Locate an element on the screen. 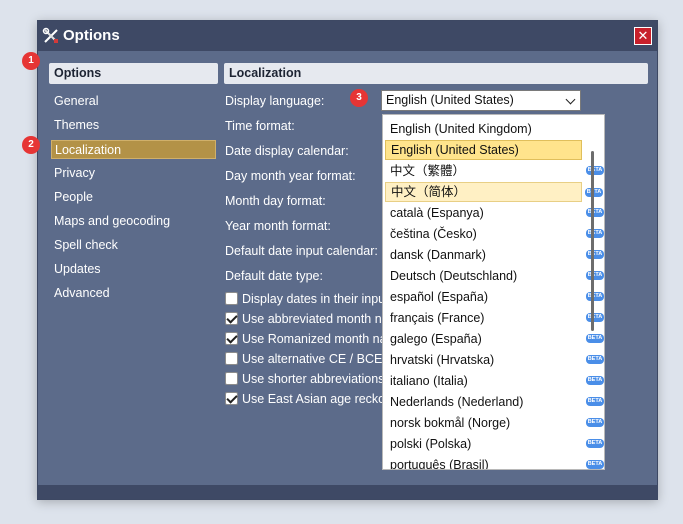 This screenshot has height=524, width=683. language-option-label: English (United States) is located at coordinates (455, 150).